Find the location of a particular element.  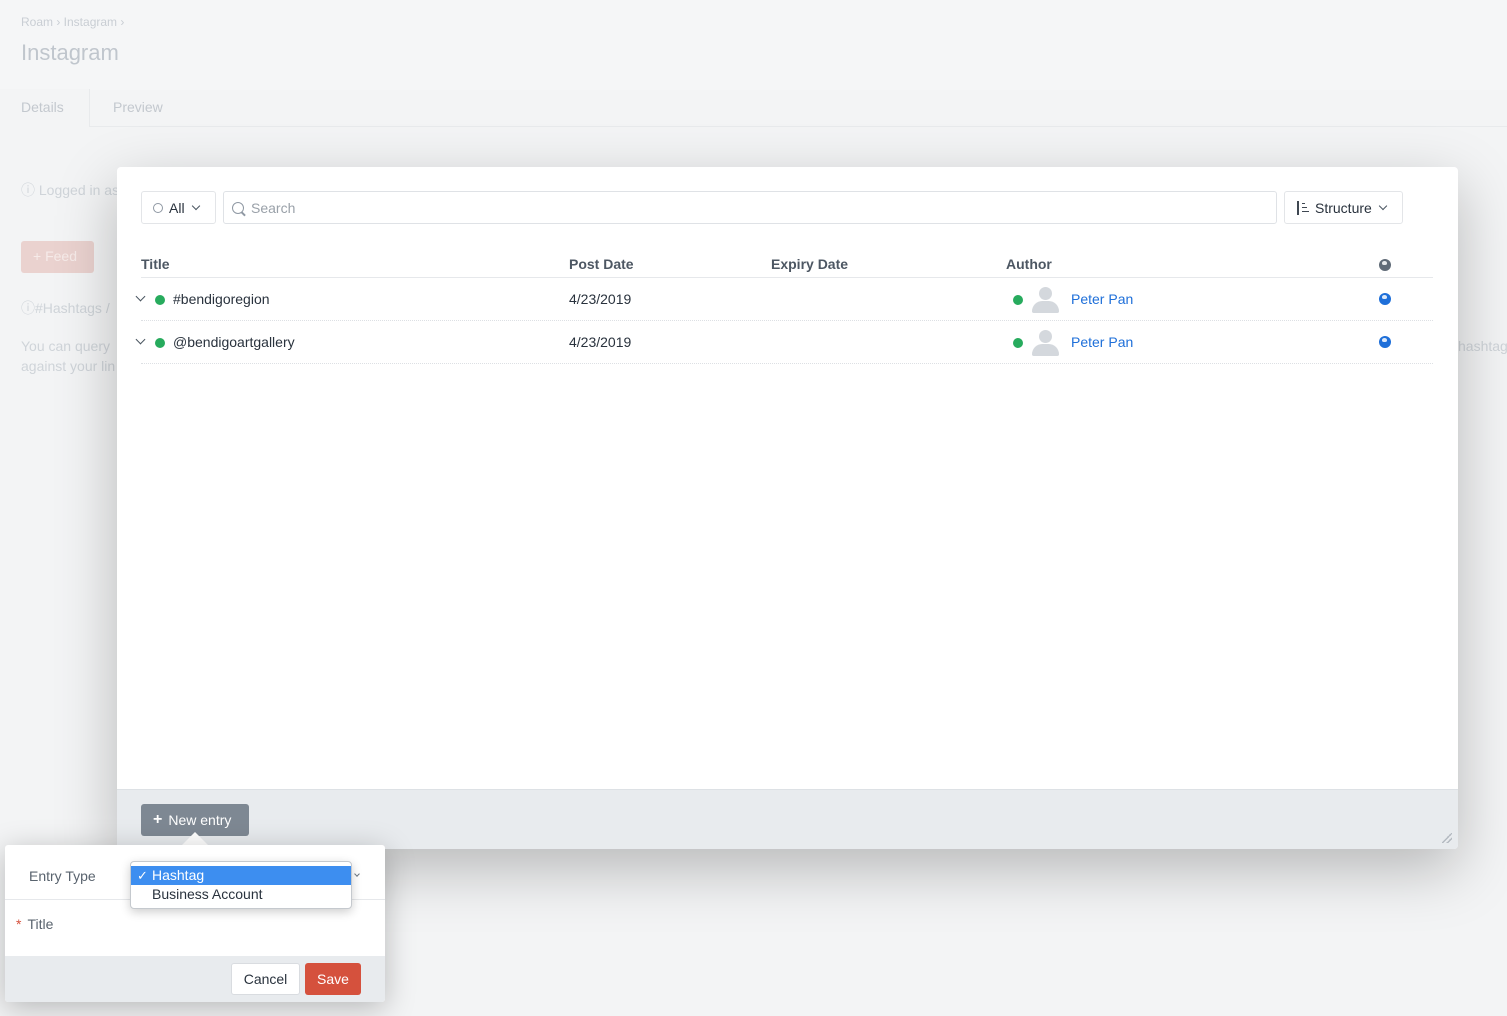

search-input is located at coordinates (751, 207).